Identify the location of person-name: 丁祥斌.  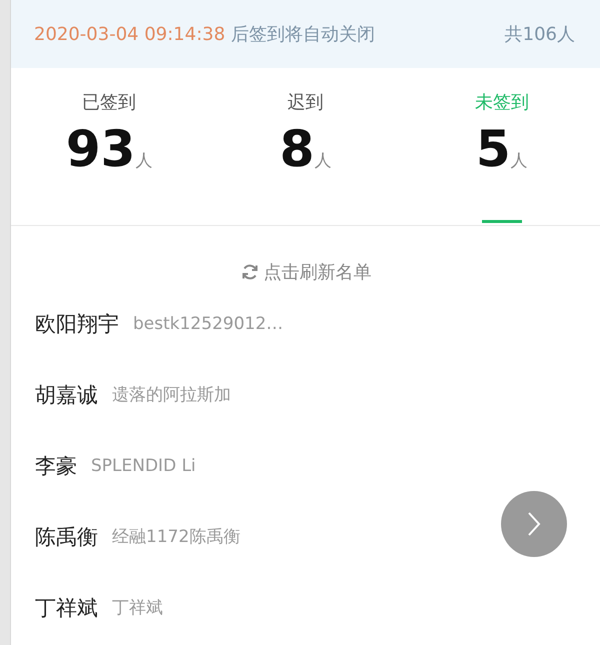
(66, 608).